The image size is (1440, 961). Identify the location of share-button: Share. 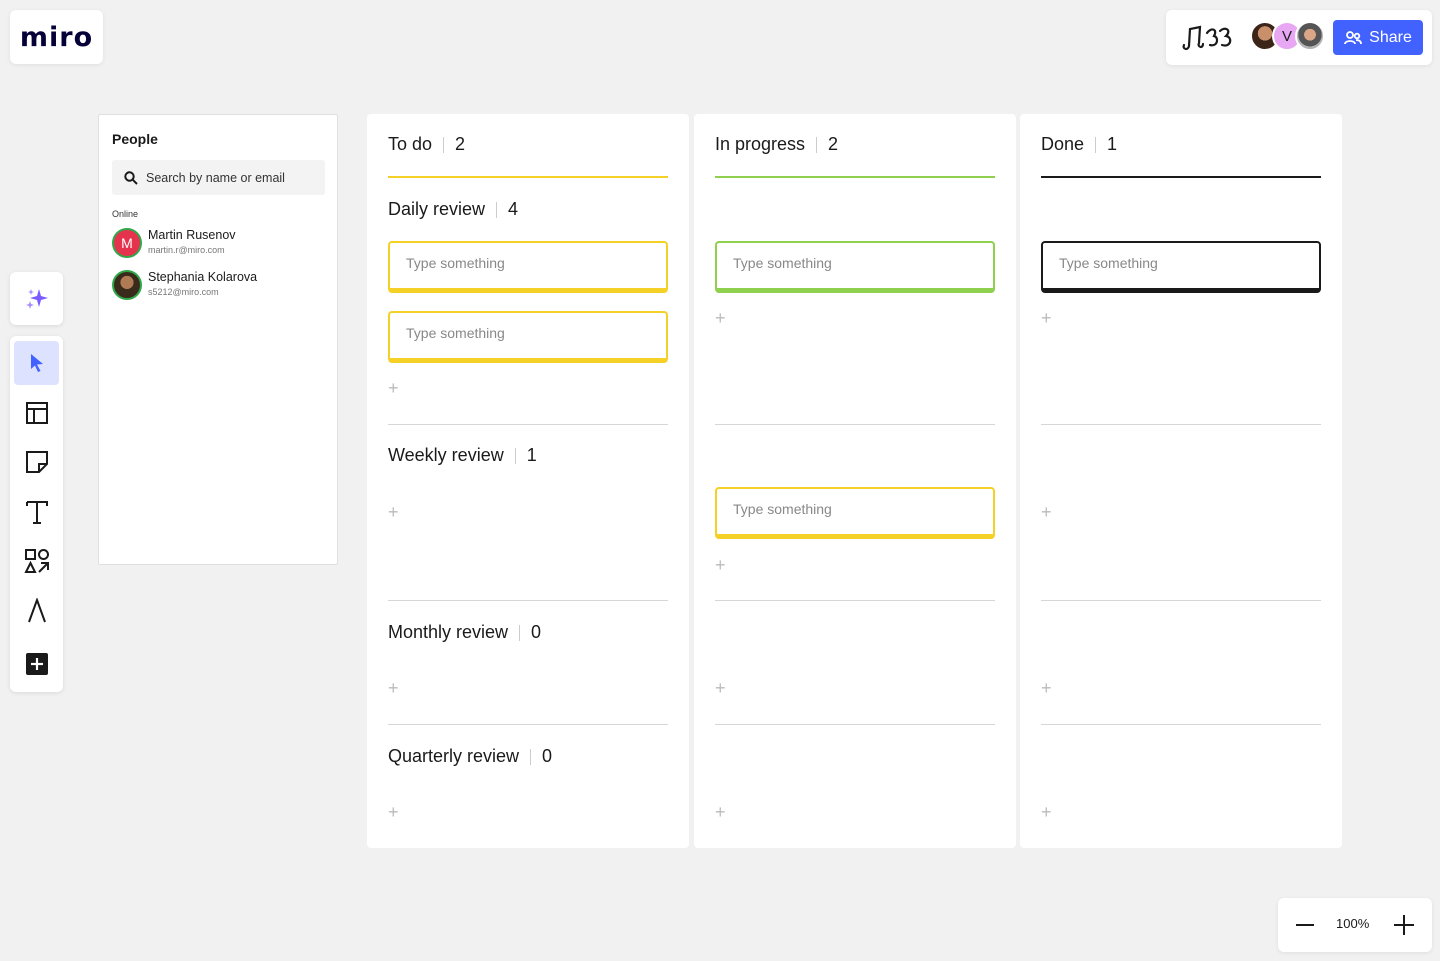
(1378, 37).